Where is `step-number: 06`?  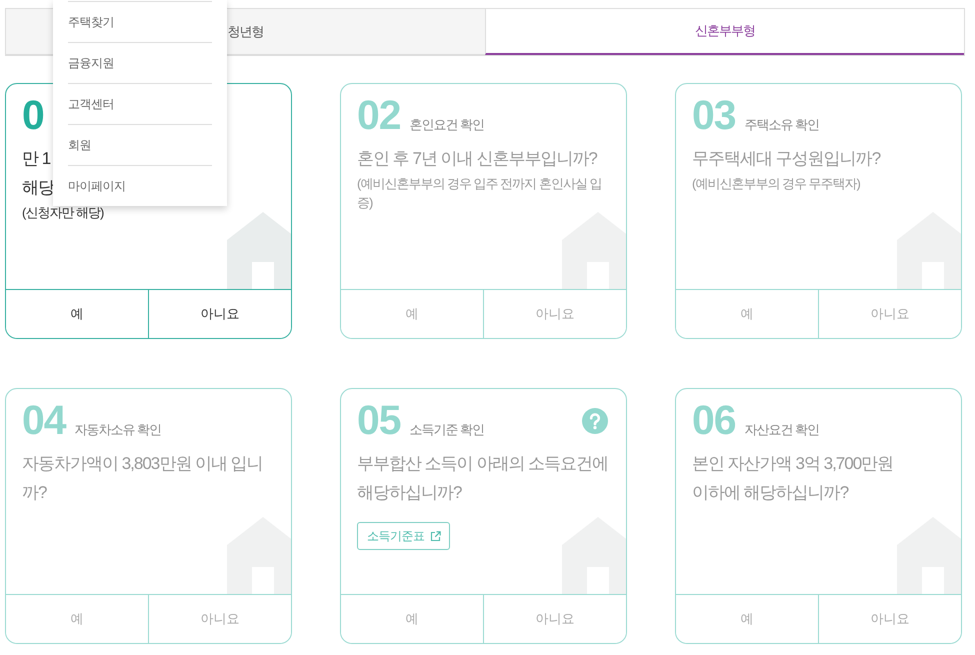
step-number: 06 is located at coordinates (714, 420).